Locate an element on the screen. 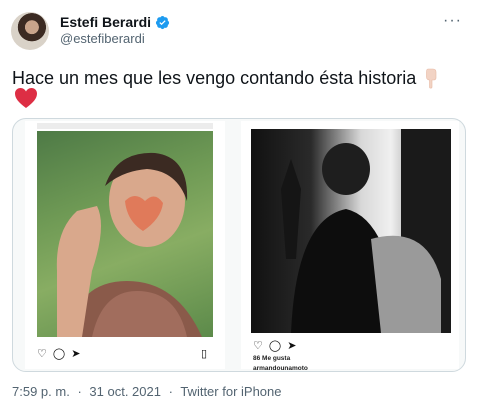 This screenshot has width=478, height=411. right-post-action-icons: ♡ ◯ ➤ is located at coordinates (274, 345).